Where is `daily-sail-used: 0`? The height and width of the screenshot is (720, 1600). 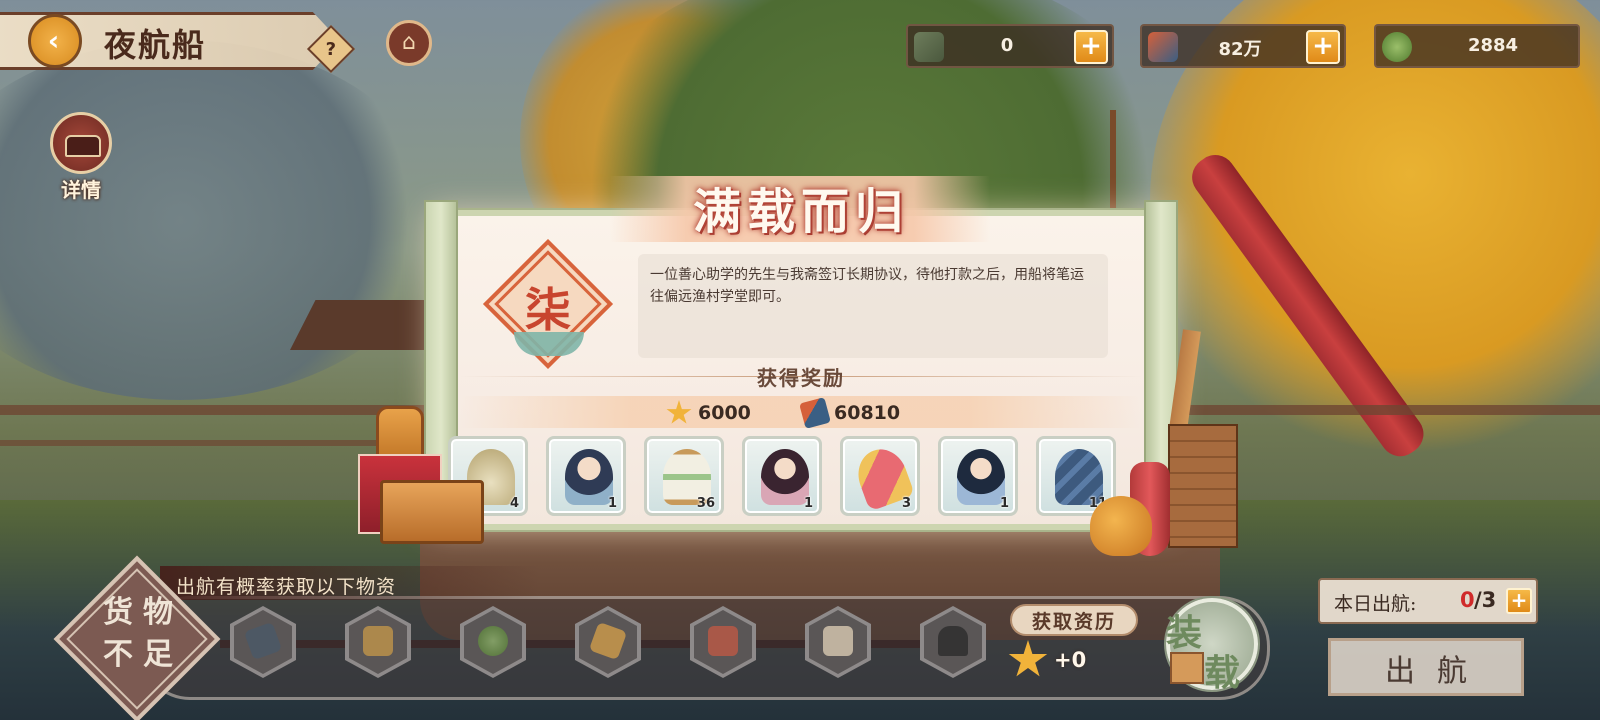
daily-sail-used: 0 is located at coordinates (1467, 600).